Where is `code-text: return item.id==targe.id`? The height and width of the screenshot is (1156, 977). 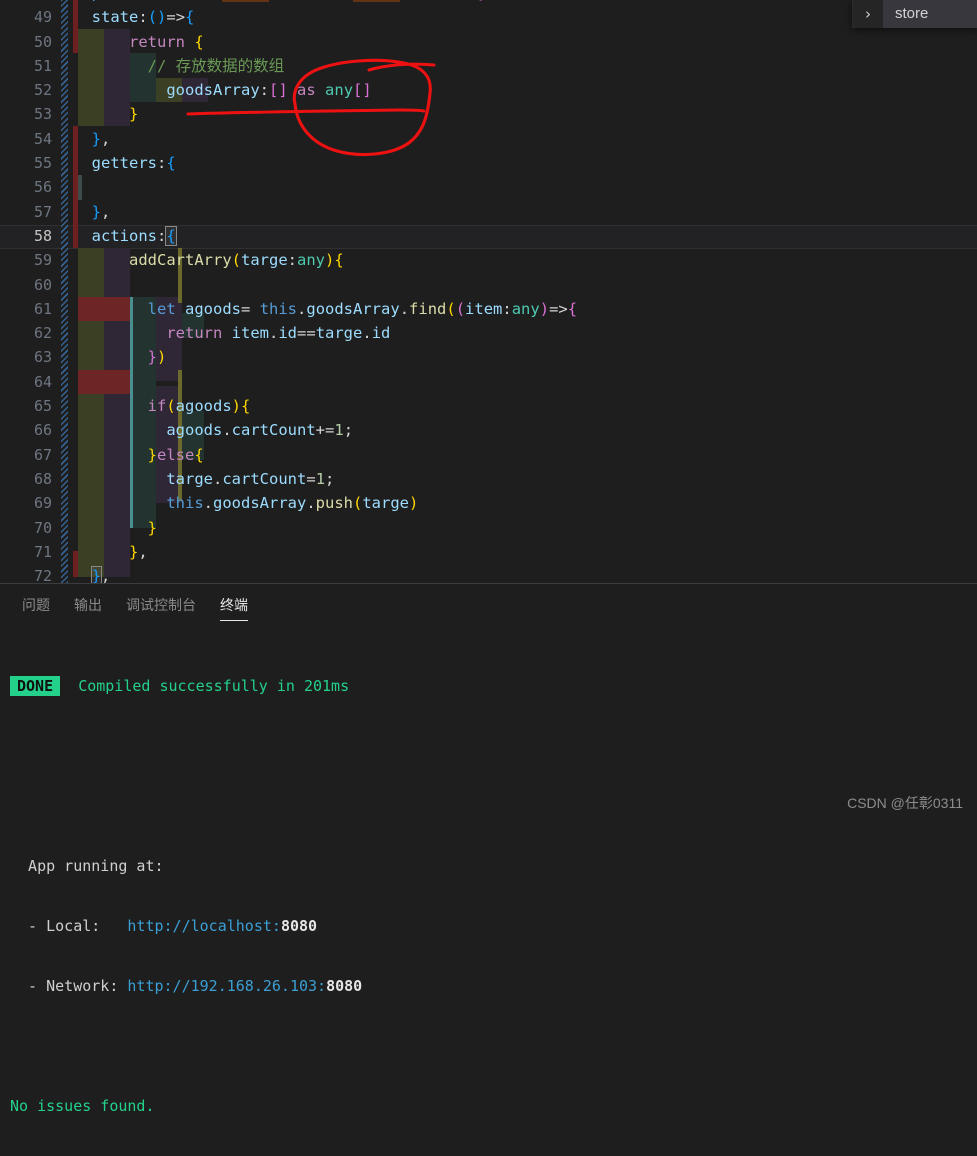 code-text: return item.id==targe.id is located at coordinates (278, 333).